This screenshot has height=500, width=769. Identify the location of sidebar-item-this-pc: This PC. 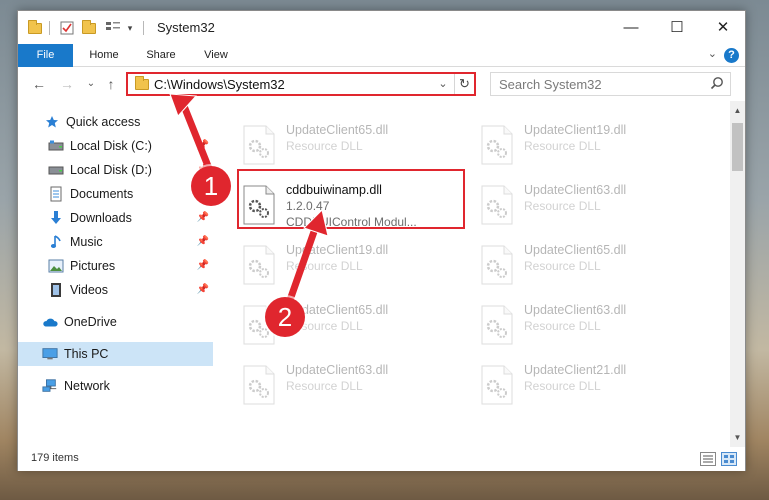
(115, 354).